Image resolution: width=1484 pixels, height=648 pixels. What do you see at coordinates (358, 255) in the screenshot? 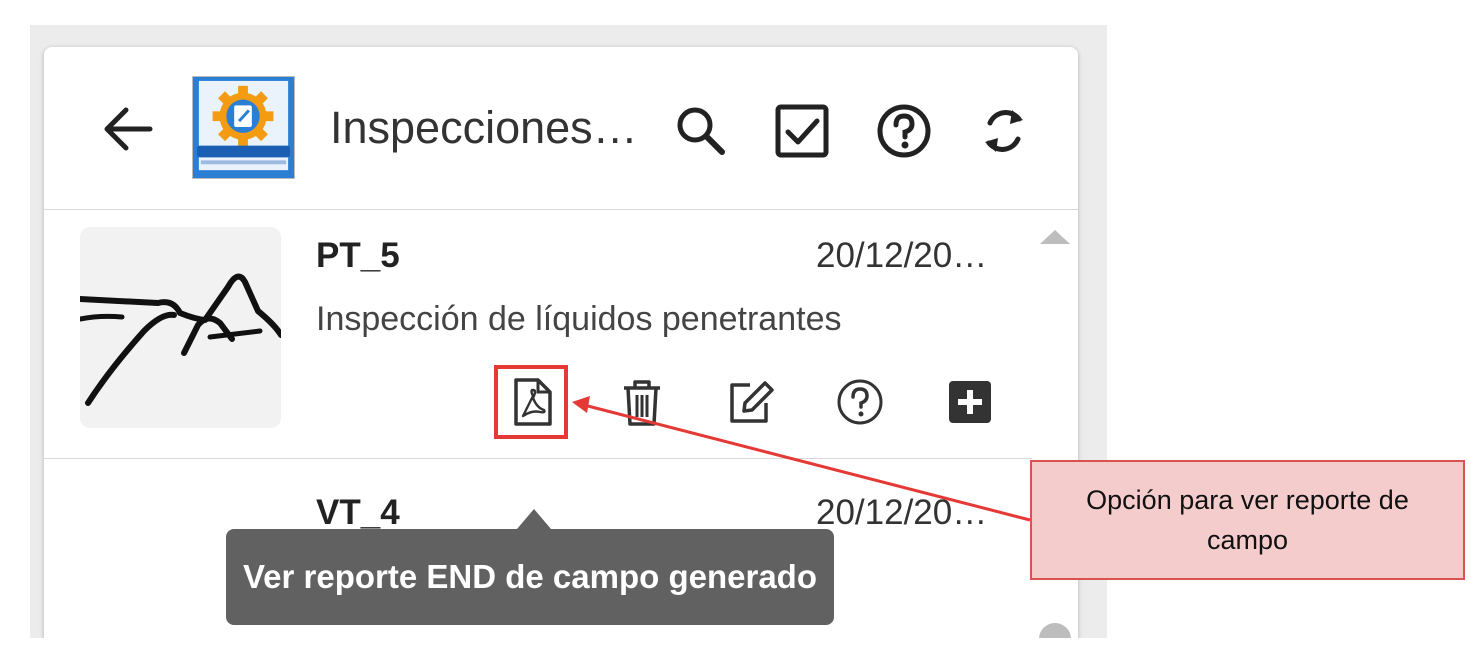
I see `item-title: PT_5` at bounding box center [358, 255].